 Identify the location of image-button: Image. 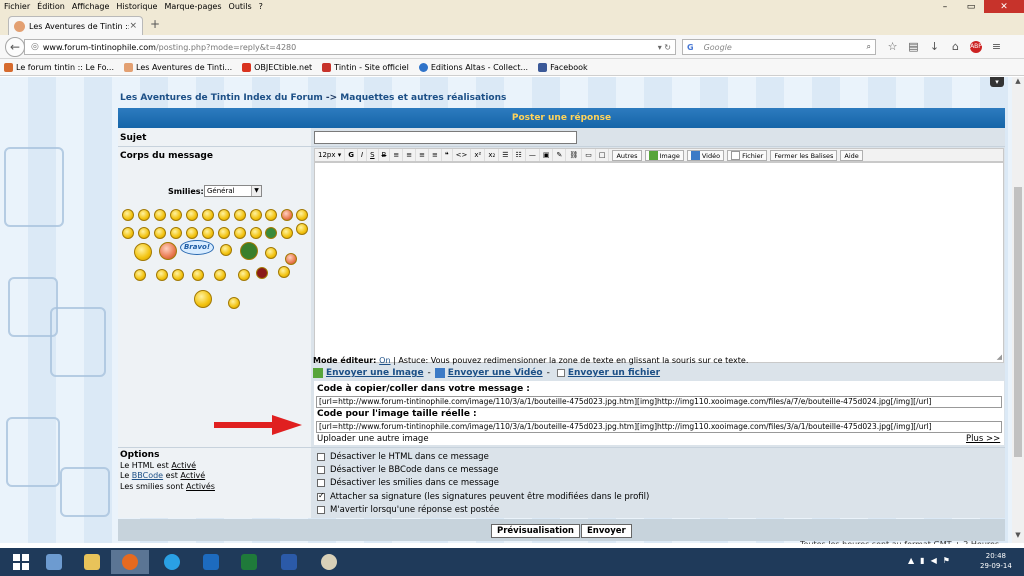
(664, 155).